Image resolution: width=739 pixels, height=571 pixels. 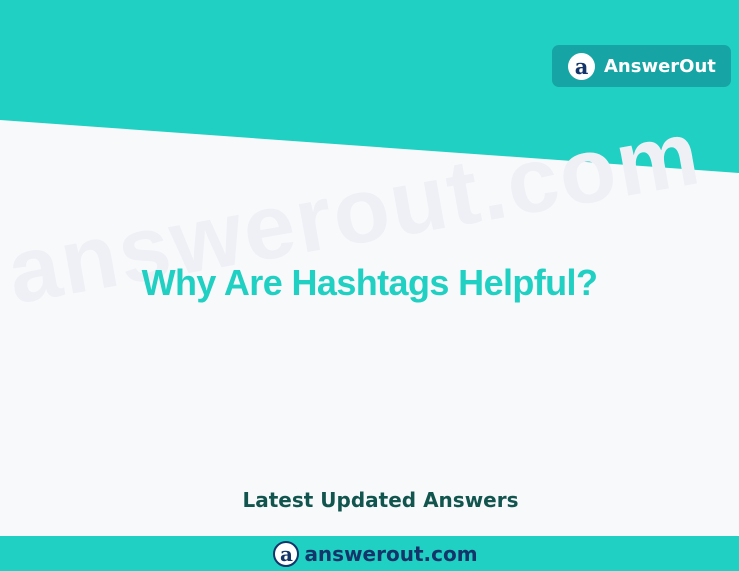 I want to click on latest-updated-answers-link: Latest Updated Answers, so click(x=369, y=500).